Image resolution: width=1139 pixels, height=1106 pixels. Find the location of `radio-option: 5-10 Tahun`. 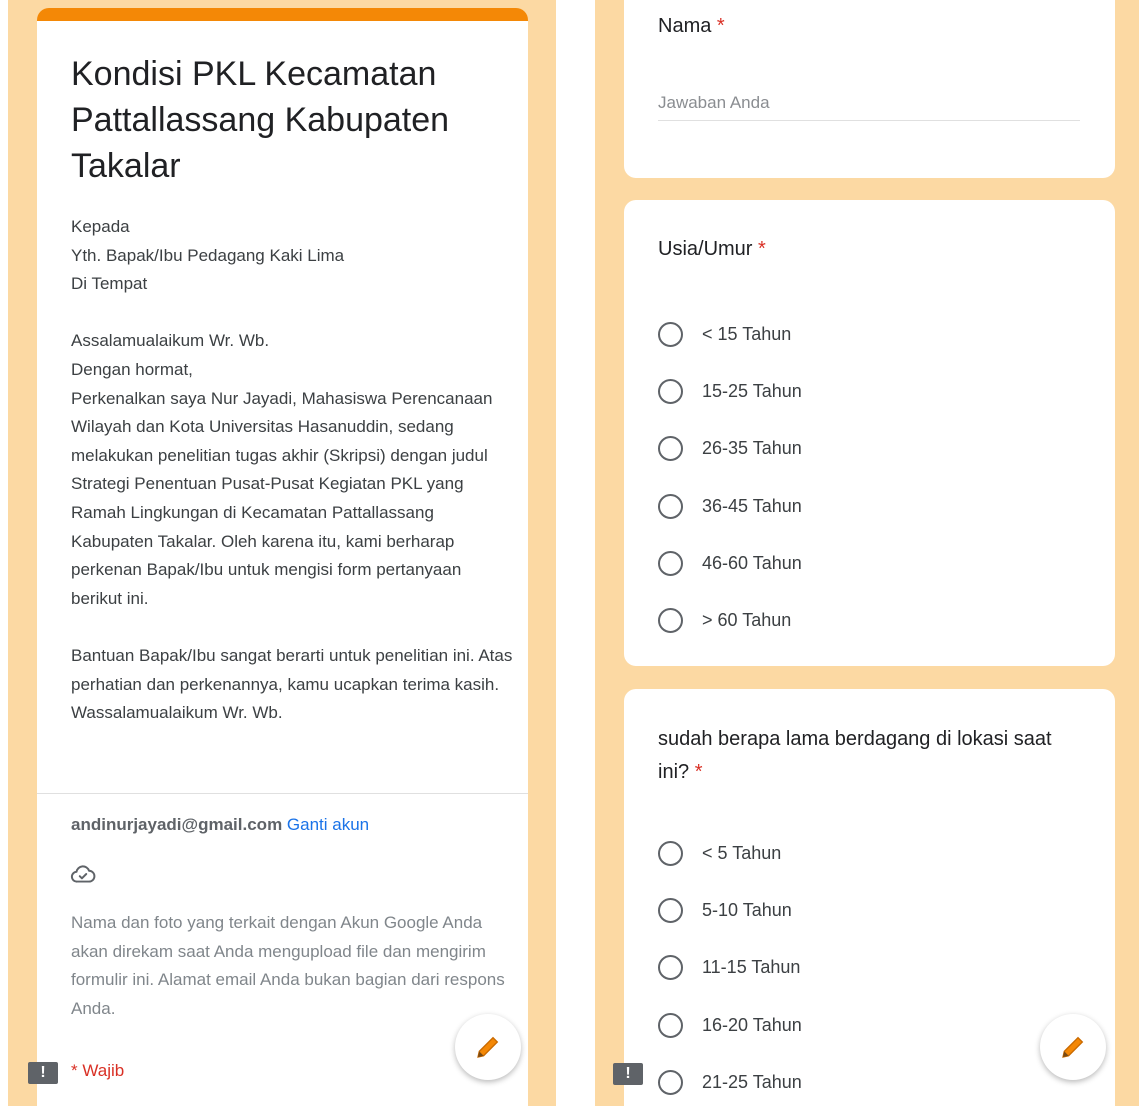

radio-option: 5-10 Tahun is located at coordinates (730, 910).